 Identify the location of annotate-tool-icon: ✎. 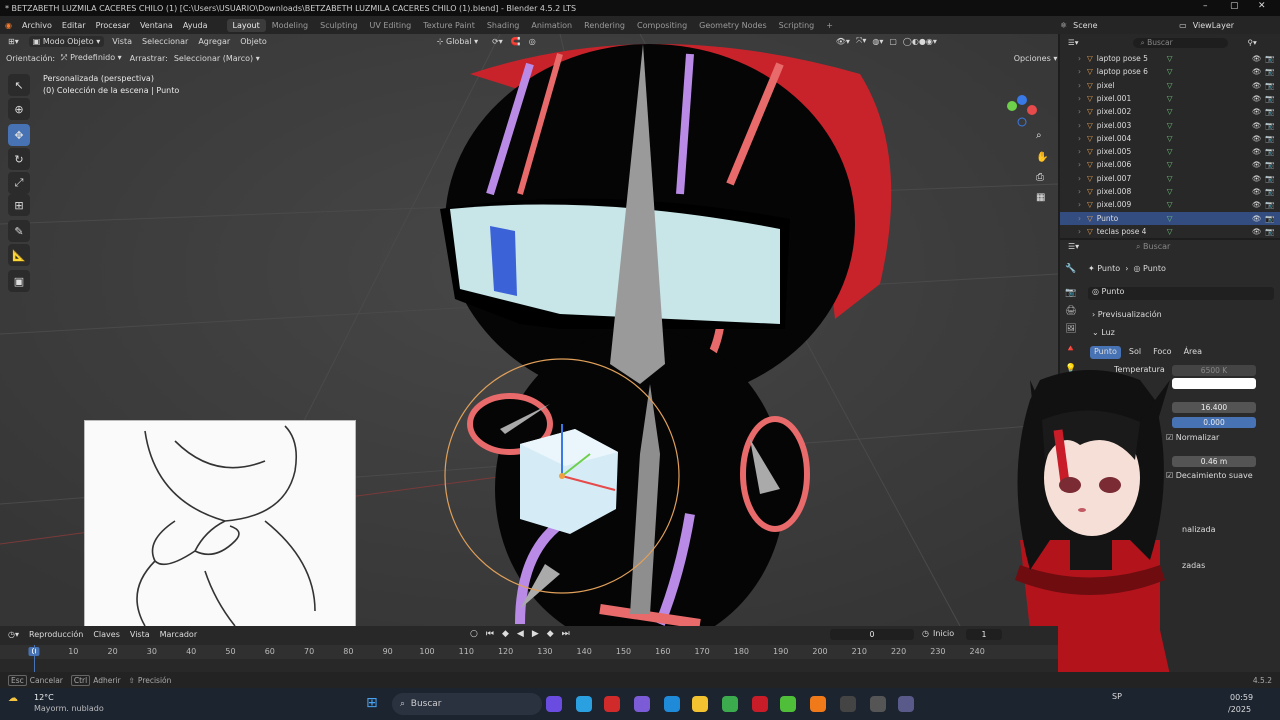
(19, 231).